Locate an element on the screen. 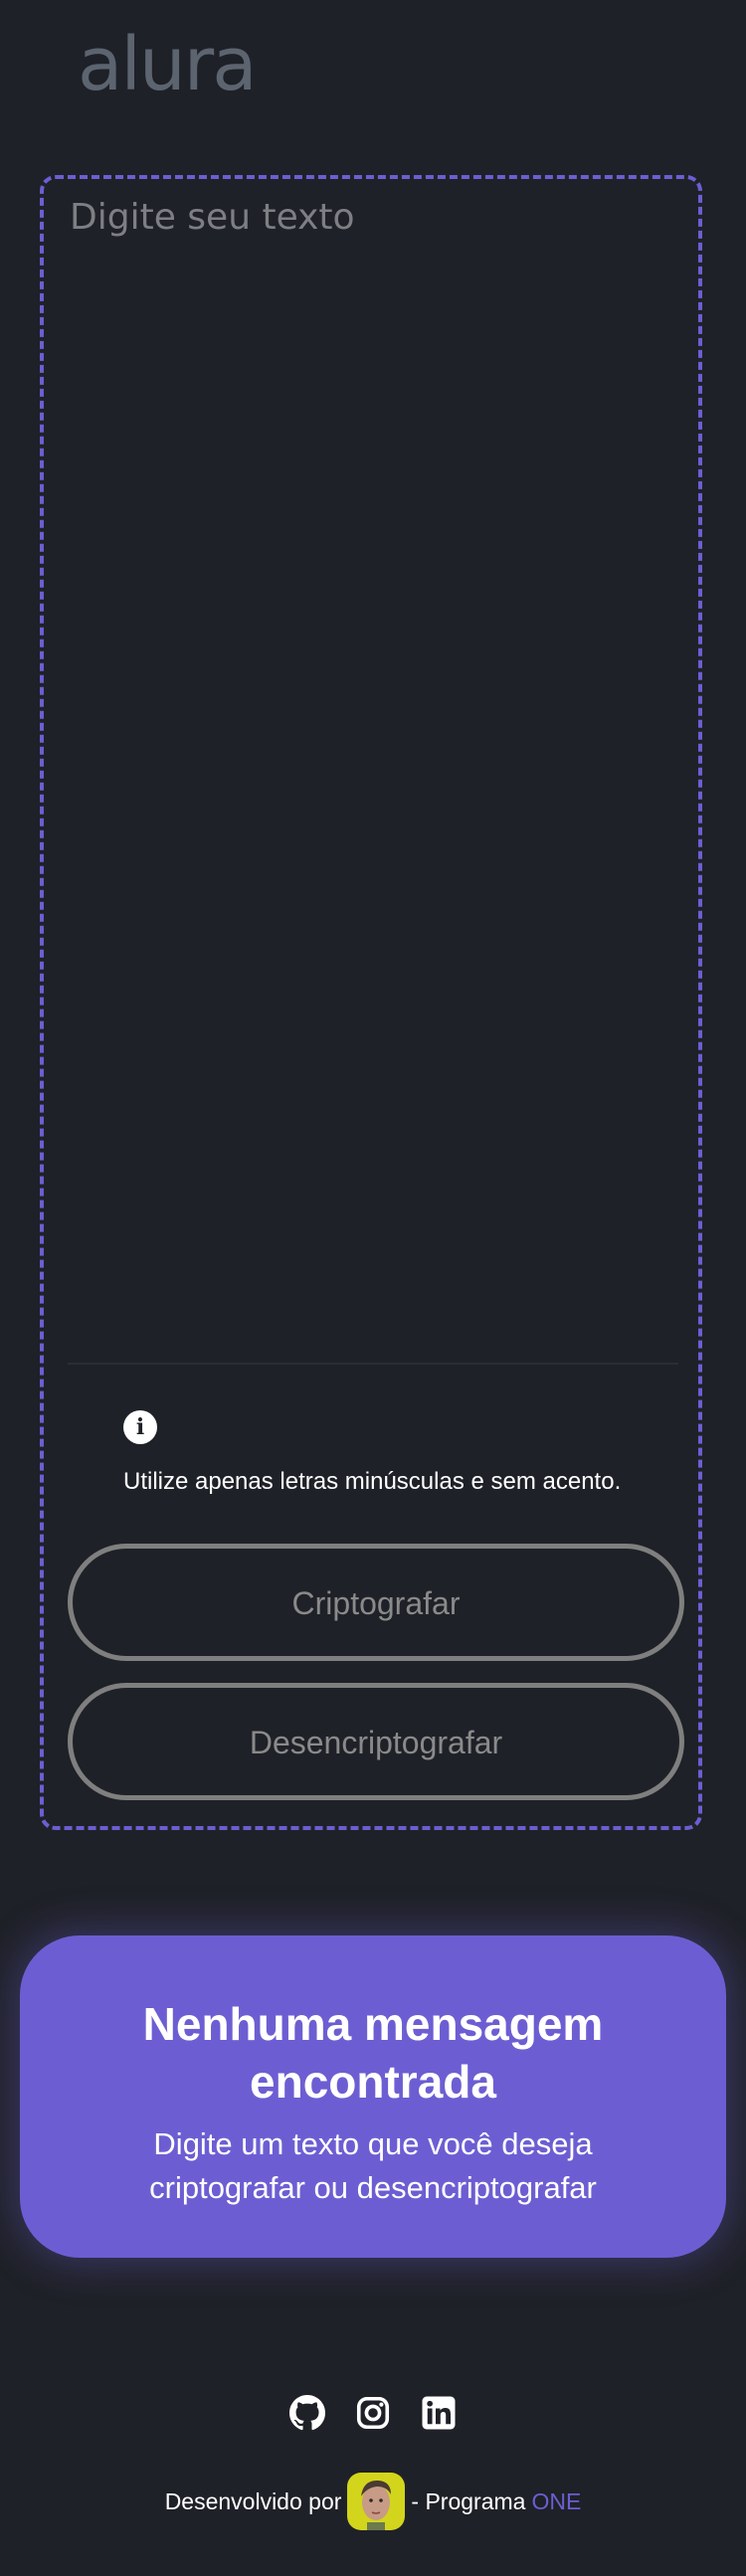  avatar is located at coordinates (376, 2501).